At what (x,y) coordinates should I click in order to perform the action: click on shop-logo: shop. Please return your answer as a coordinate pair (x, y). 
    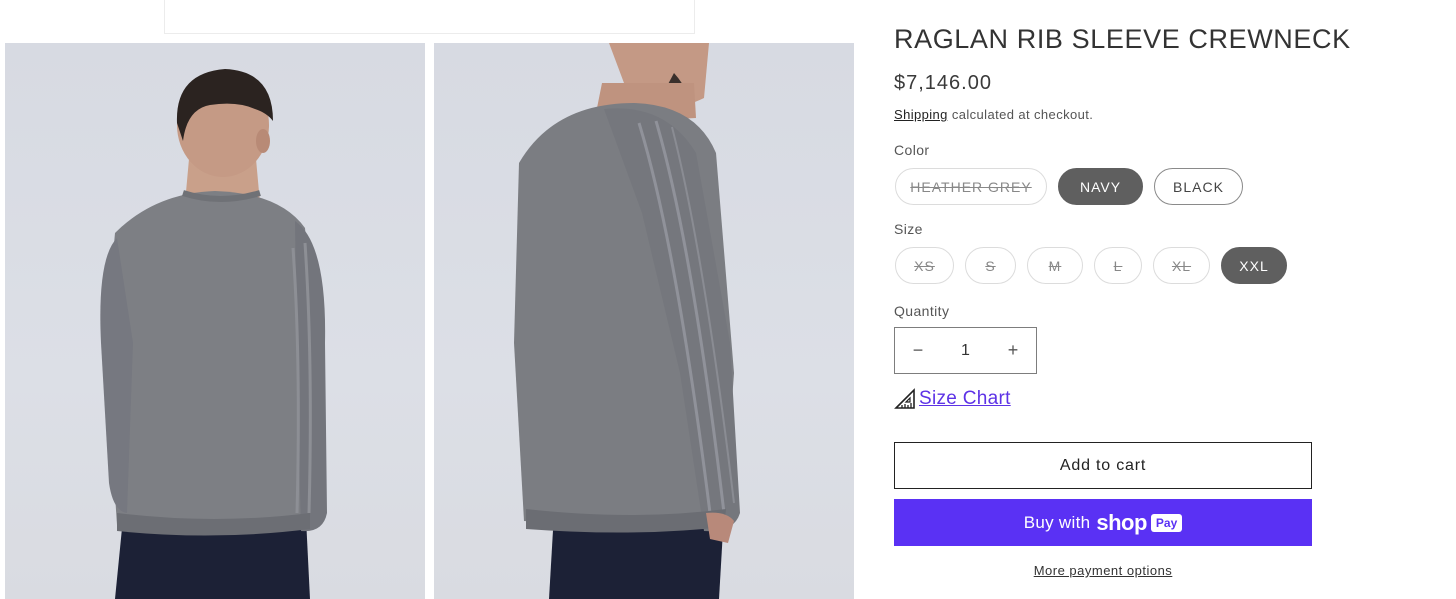
    Looking at the image, I should click on (1121, 522).